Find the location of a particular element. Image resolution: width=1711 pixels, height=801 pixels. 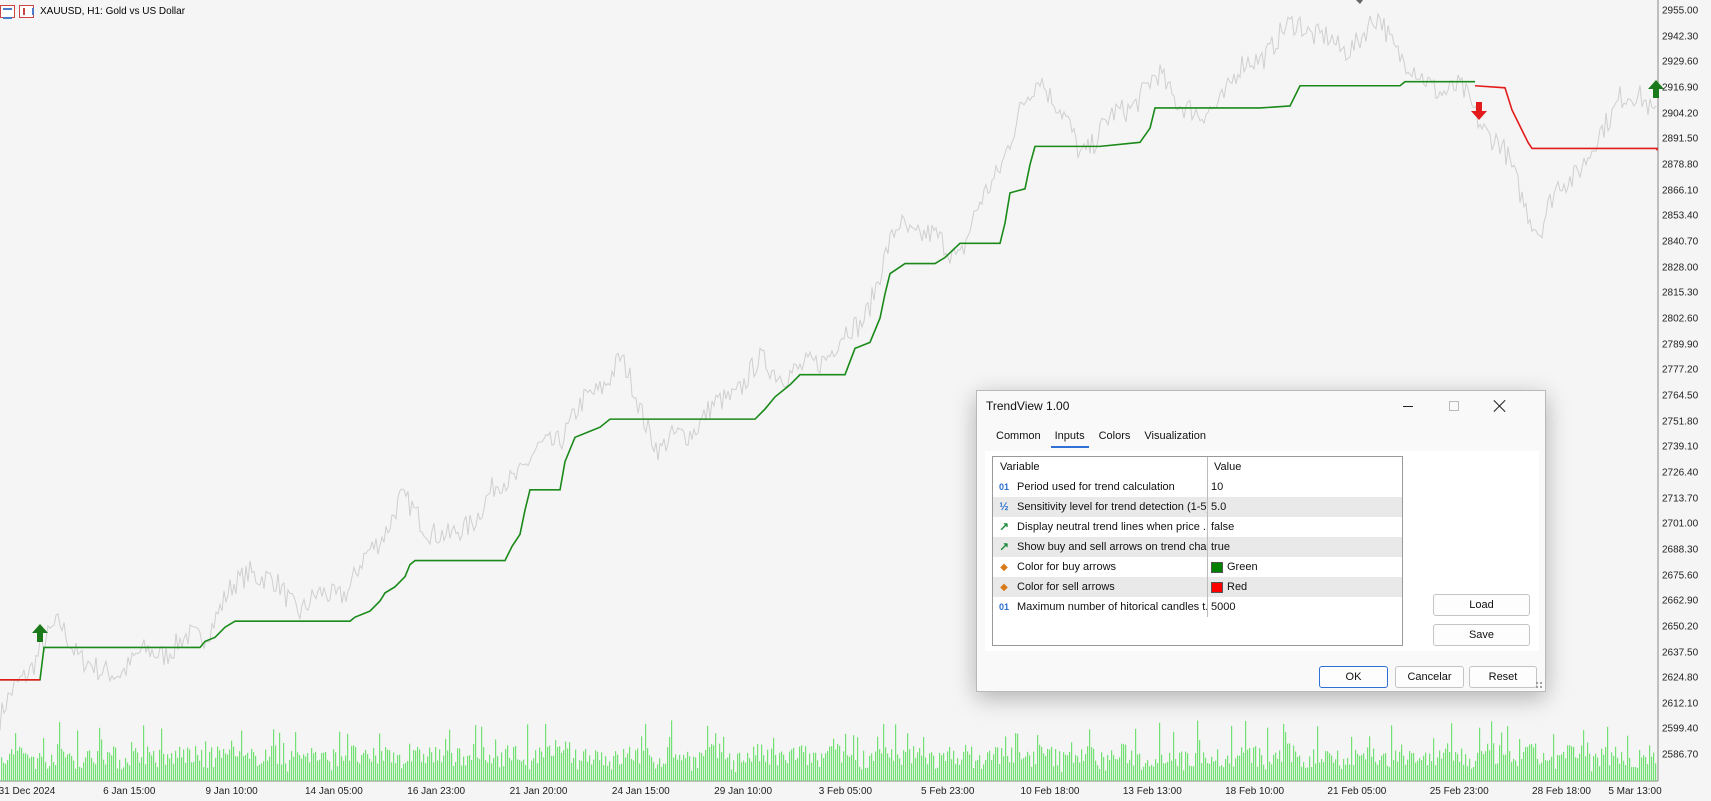

param-value-cell: Red is located at coordinates (1305, 587).